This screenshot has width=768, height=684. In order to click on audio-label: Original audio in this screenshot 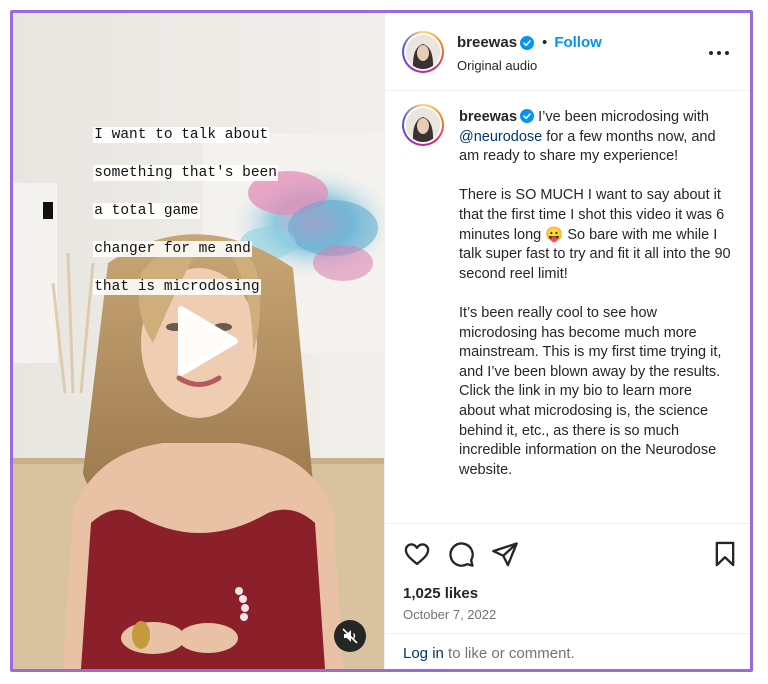, I will do `click(497, 65)`.